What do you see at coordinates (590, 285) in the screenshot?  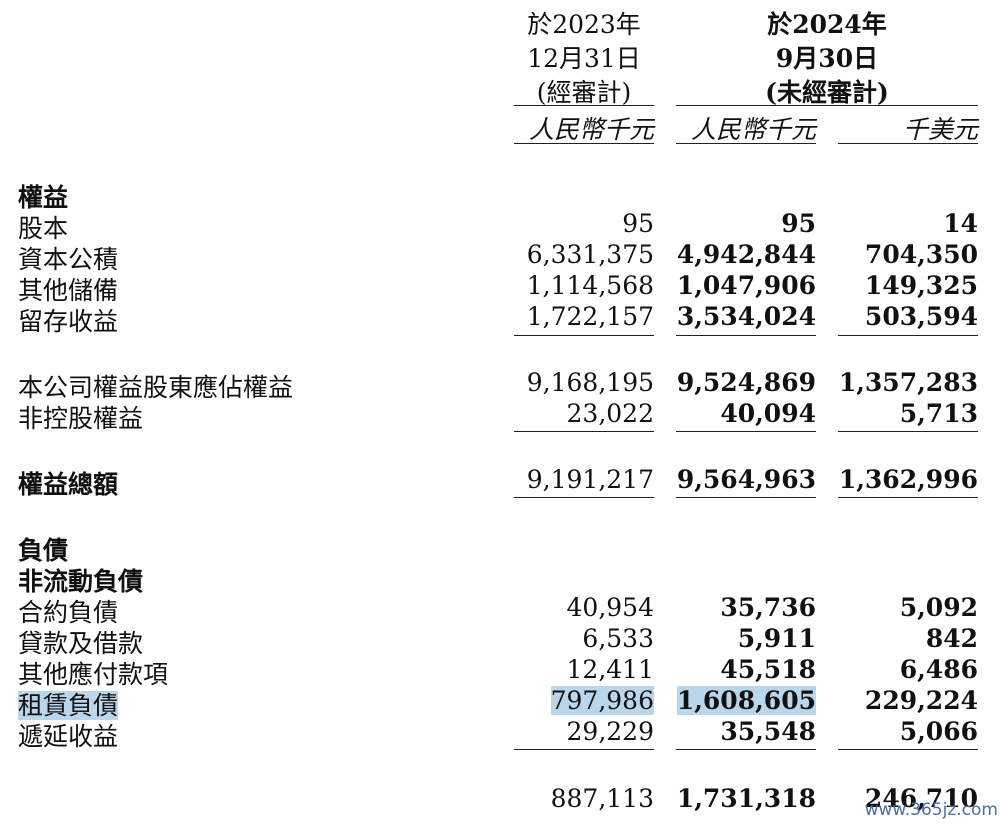 I see `value-2023: 1,114,568` at bounding box center [590, 285].